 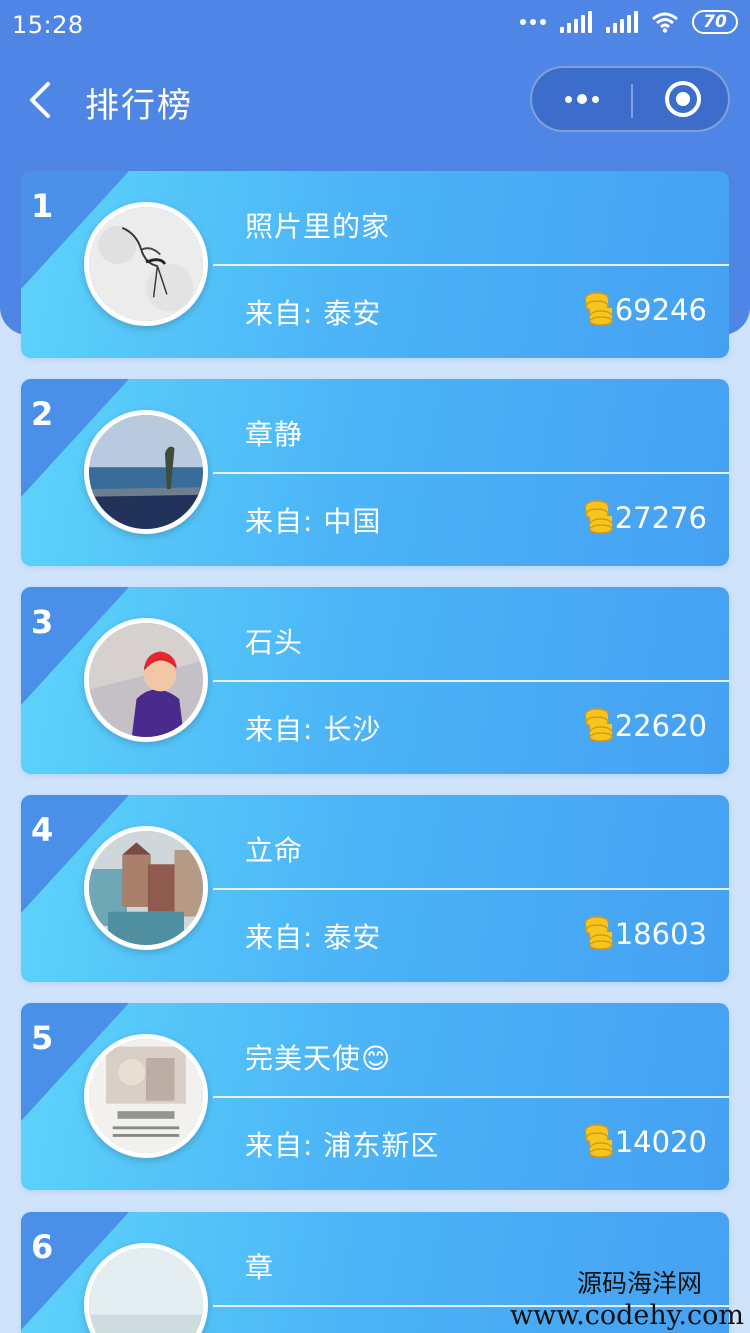 I want to click on user-score: 27276, so click(x=660, y=518).